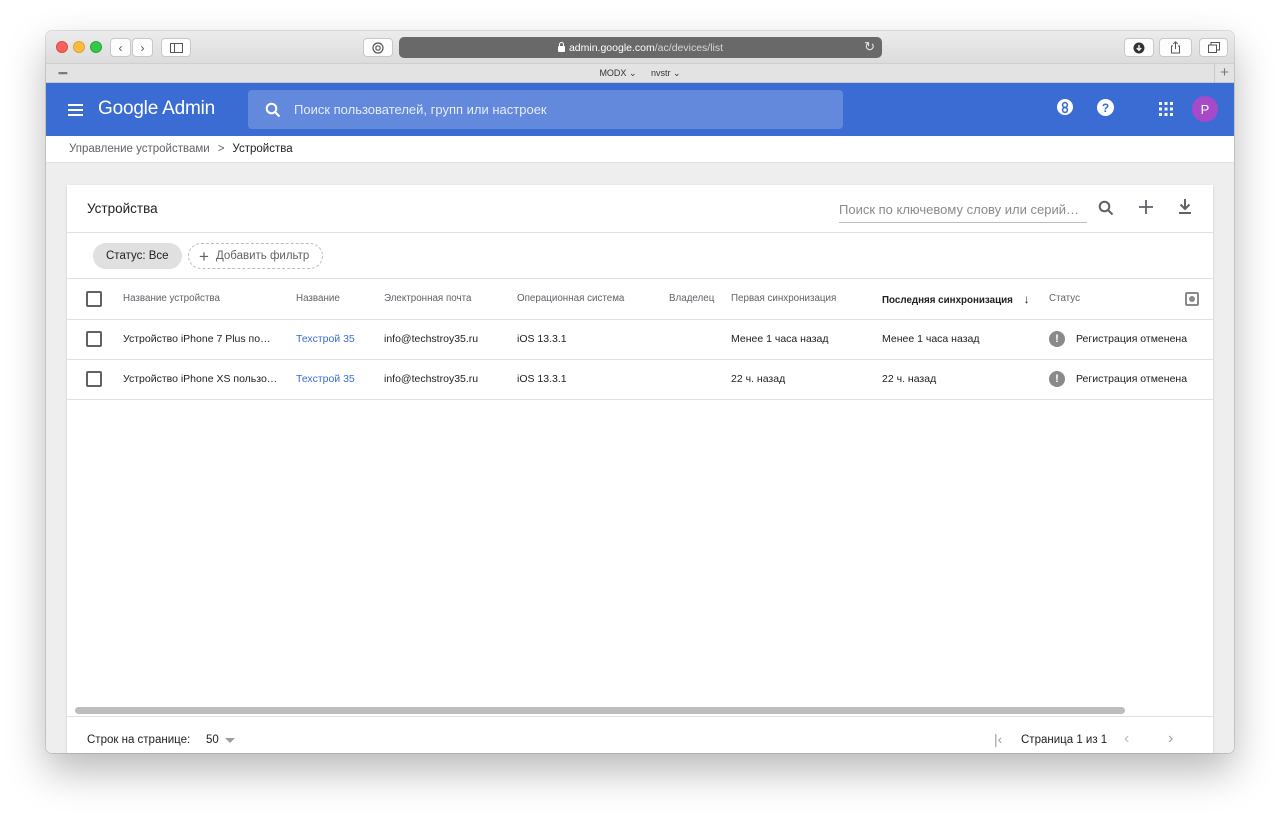  What do you see at coordinates (1117, 299) in the screenshot?
I see `col-status: Статус` at bounding box center [1117, 299].